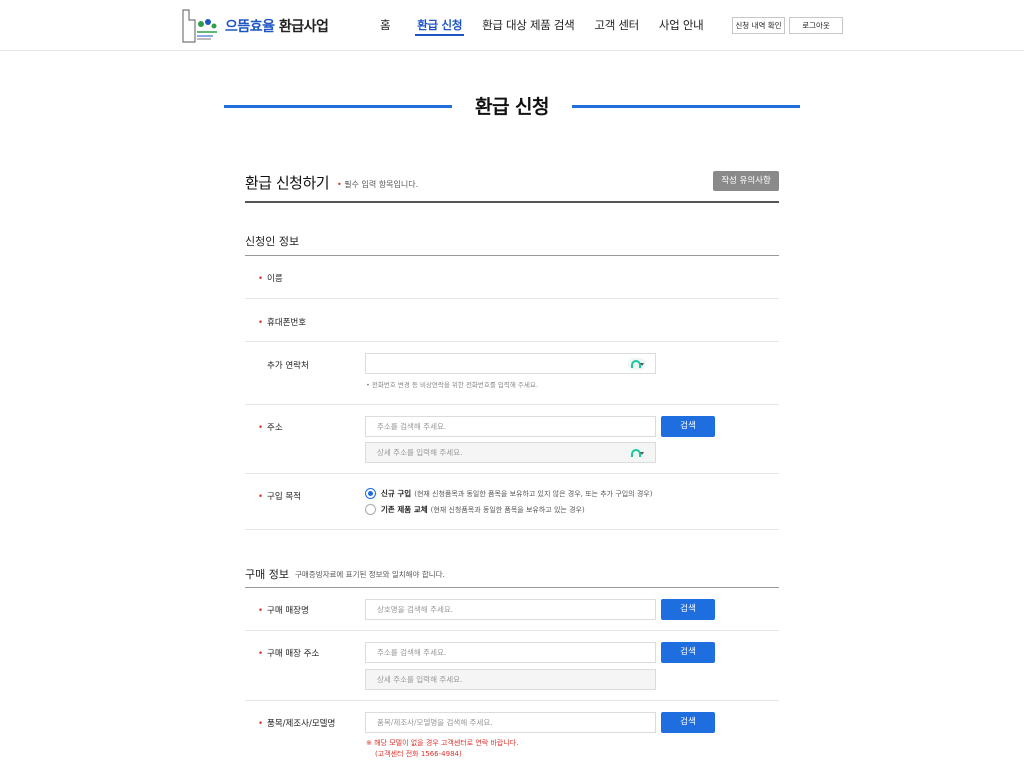 The image size is (1024, 768). I want to click on model-label: • 품목/제조사/모델명, so click(297, 724).